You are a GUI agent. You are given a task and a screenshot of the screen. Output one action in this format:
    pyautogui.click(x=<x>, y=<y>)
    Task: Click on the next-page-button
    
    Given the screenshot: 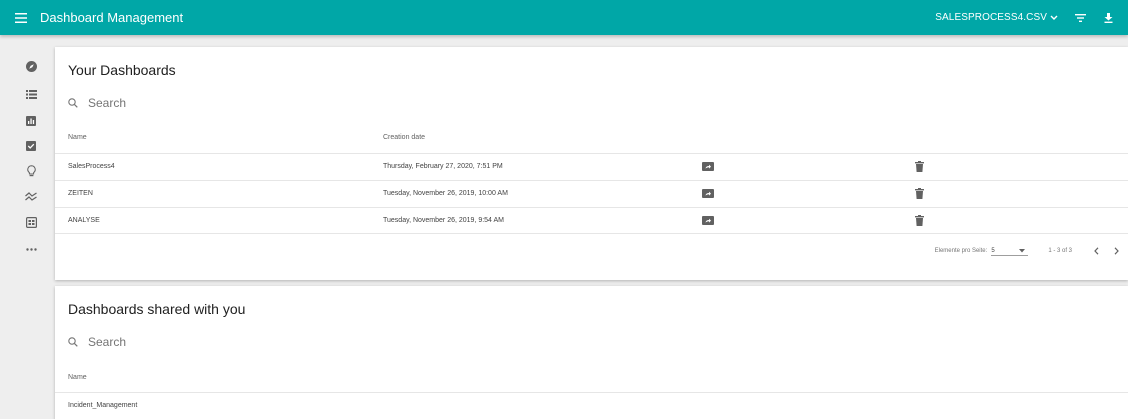 What is the action you would take?
    pyautogui.click(x=1116, y=251)
    